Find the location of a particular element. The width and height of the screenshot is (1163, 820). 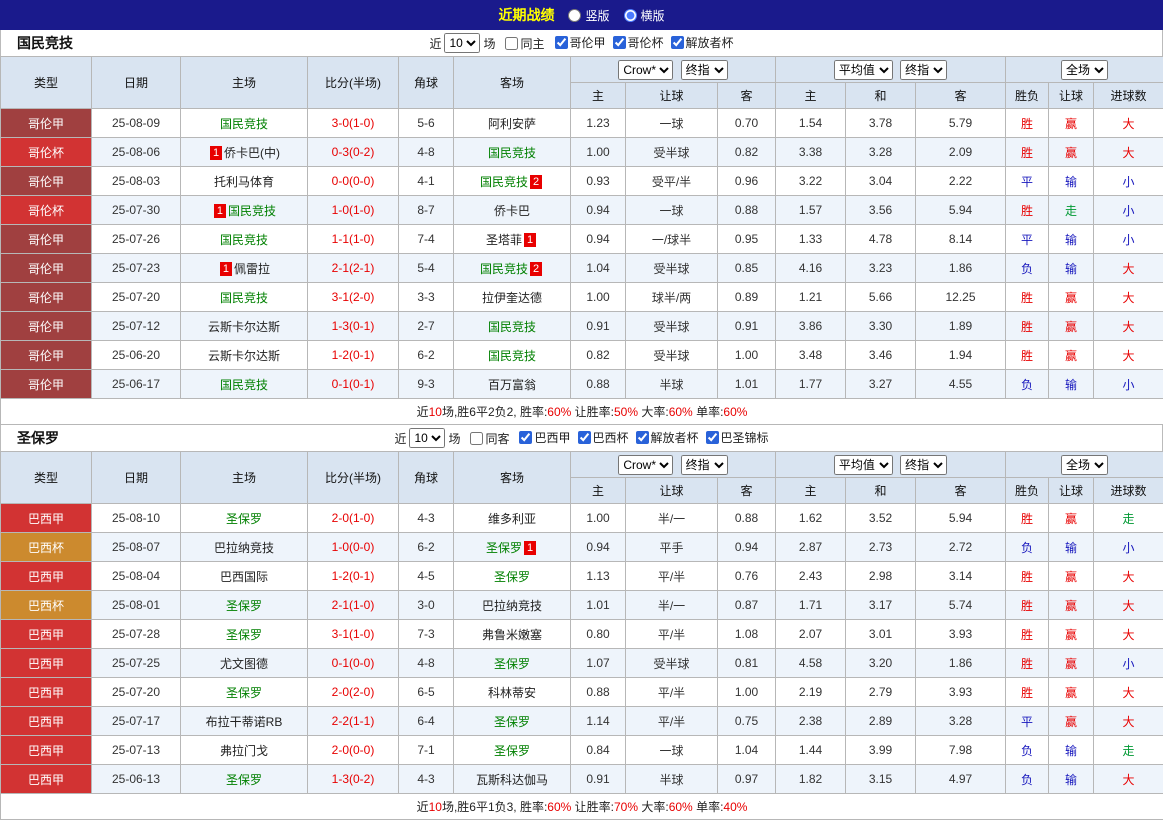

score-cell: 3-1(1-0) is located at coordinates (353, 634).